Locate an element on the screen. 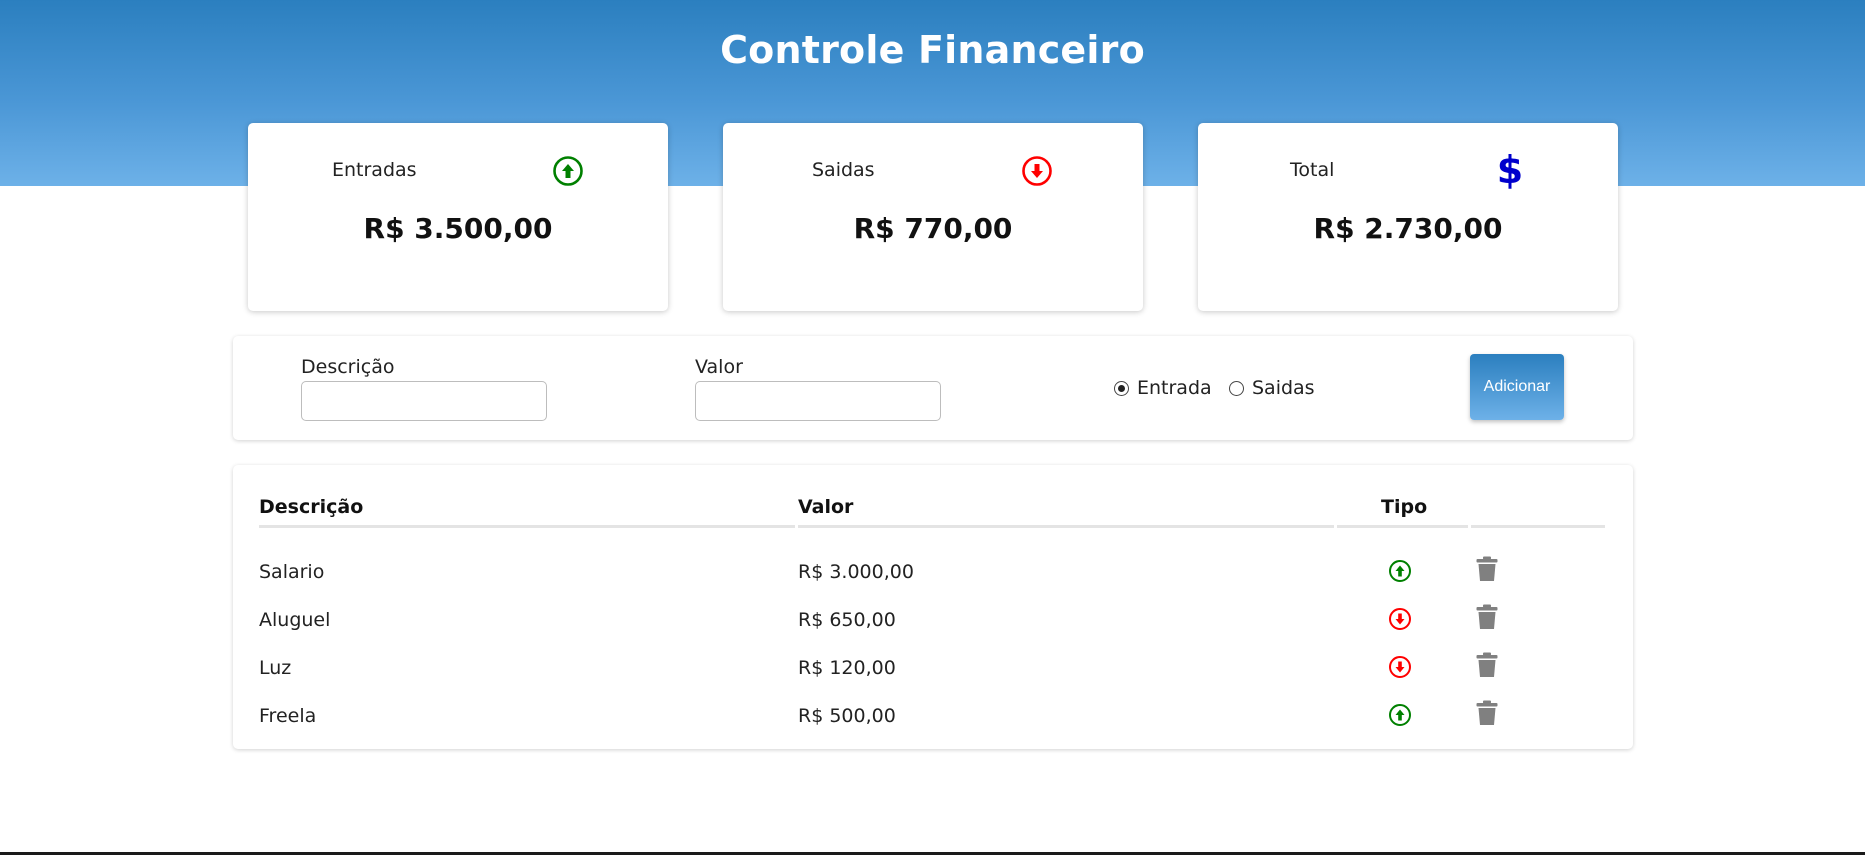 Image resolution: width=1865 pixels, height=855 pixels. total-label: Total is located at coordinates (1312, 170).